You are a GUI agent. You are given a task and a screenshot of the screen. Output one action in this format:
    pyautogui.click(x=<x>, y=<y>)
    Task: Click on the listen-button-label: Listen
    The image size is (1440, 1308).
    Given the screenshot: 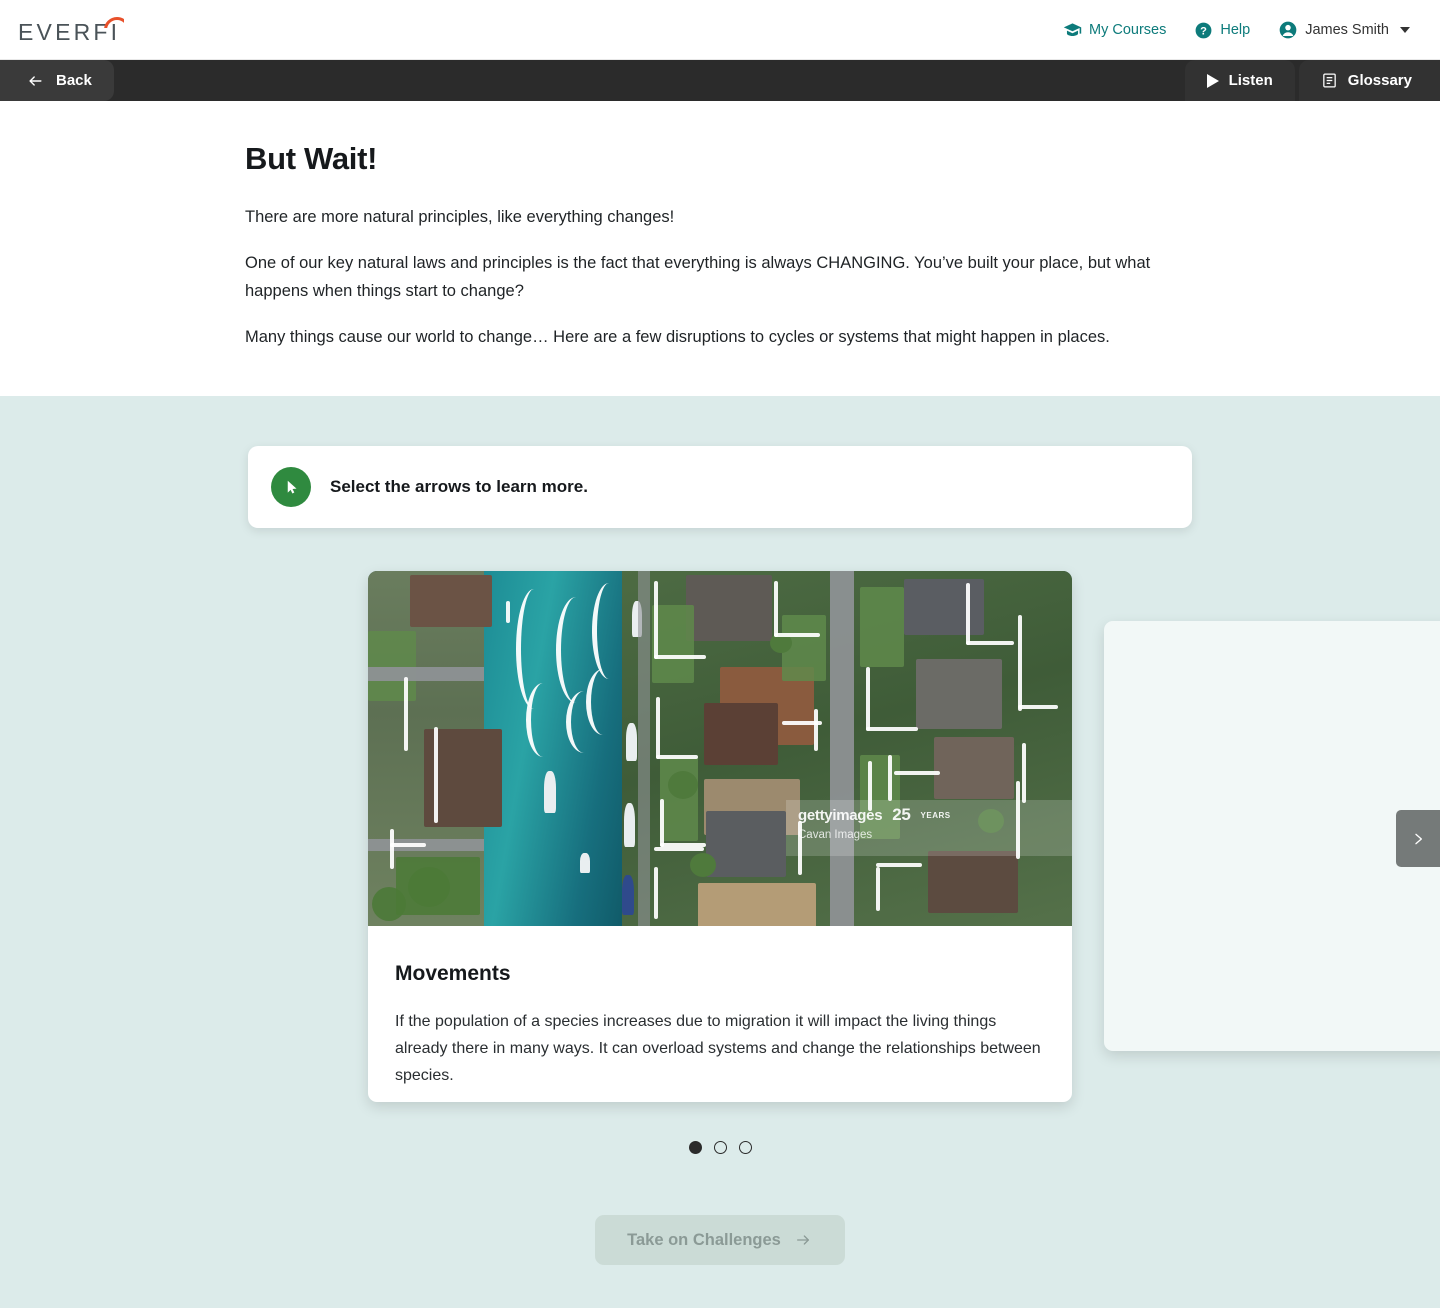 What is the action you would take?
    pyautogui.click(x=1250, y=80)
    